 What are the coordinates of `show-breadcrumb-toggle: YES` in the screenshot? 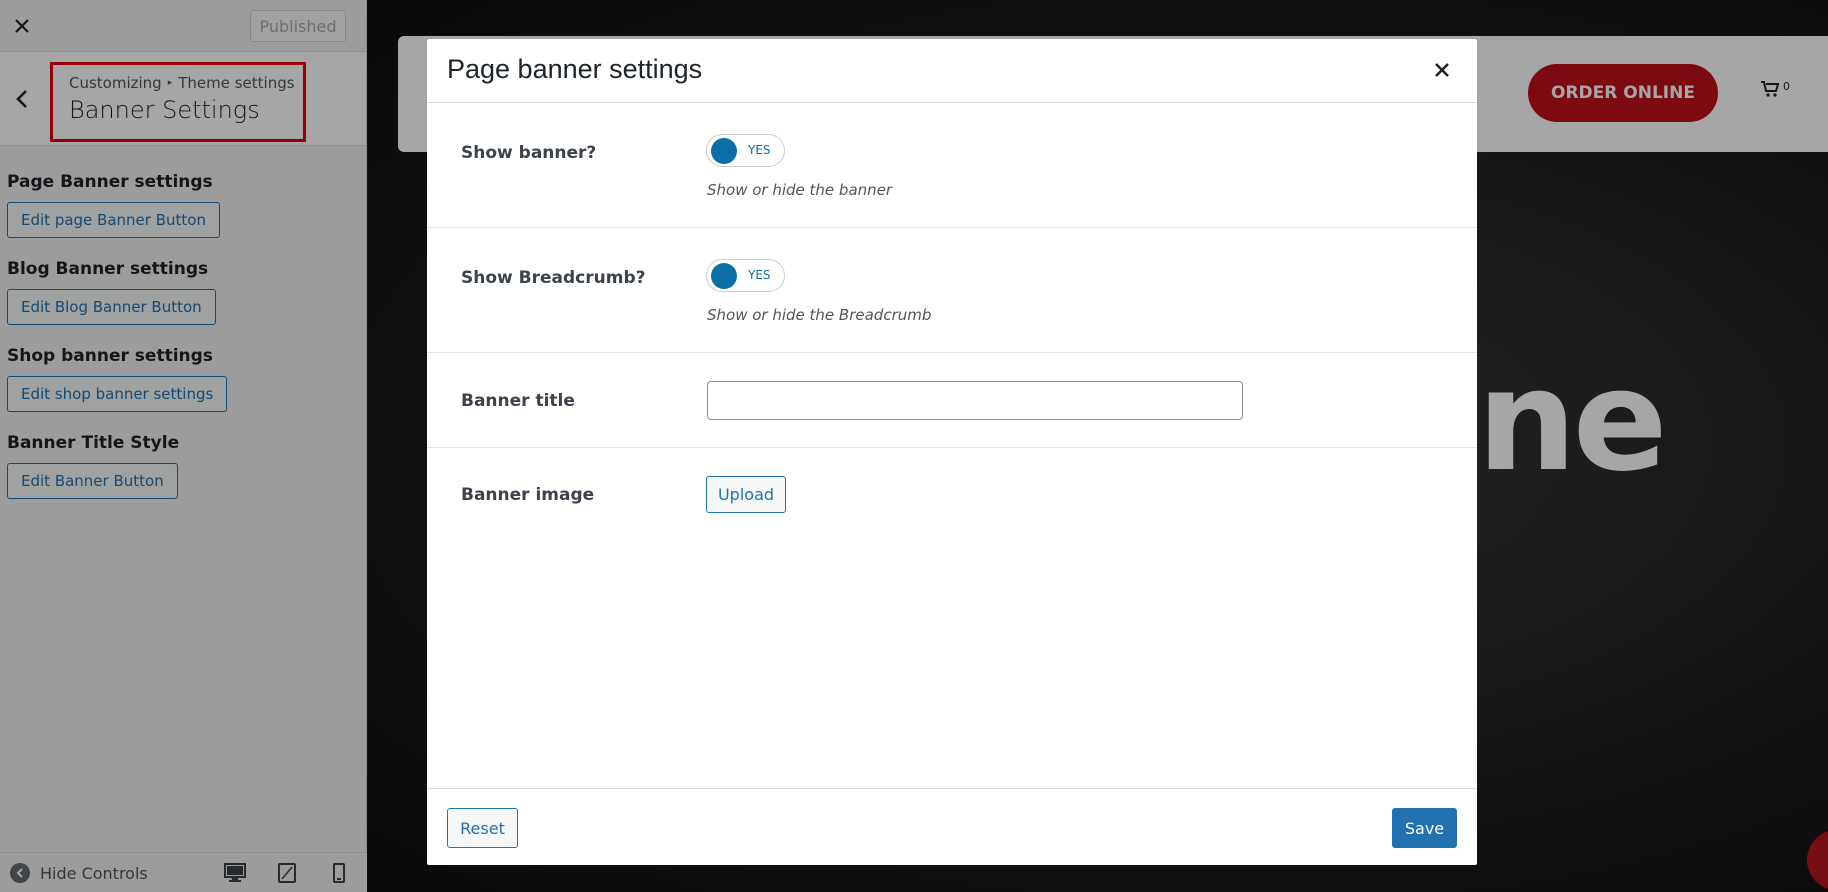 It's located at (745, 275).